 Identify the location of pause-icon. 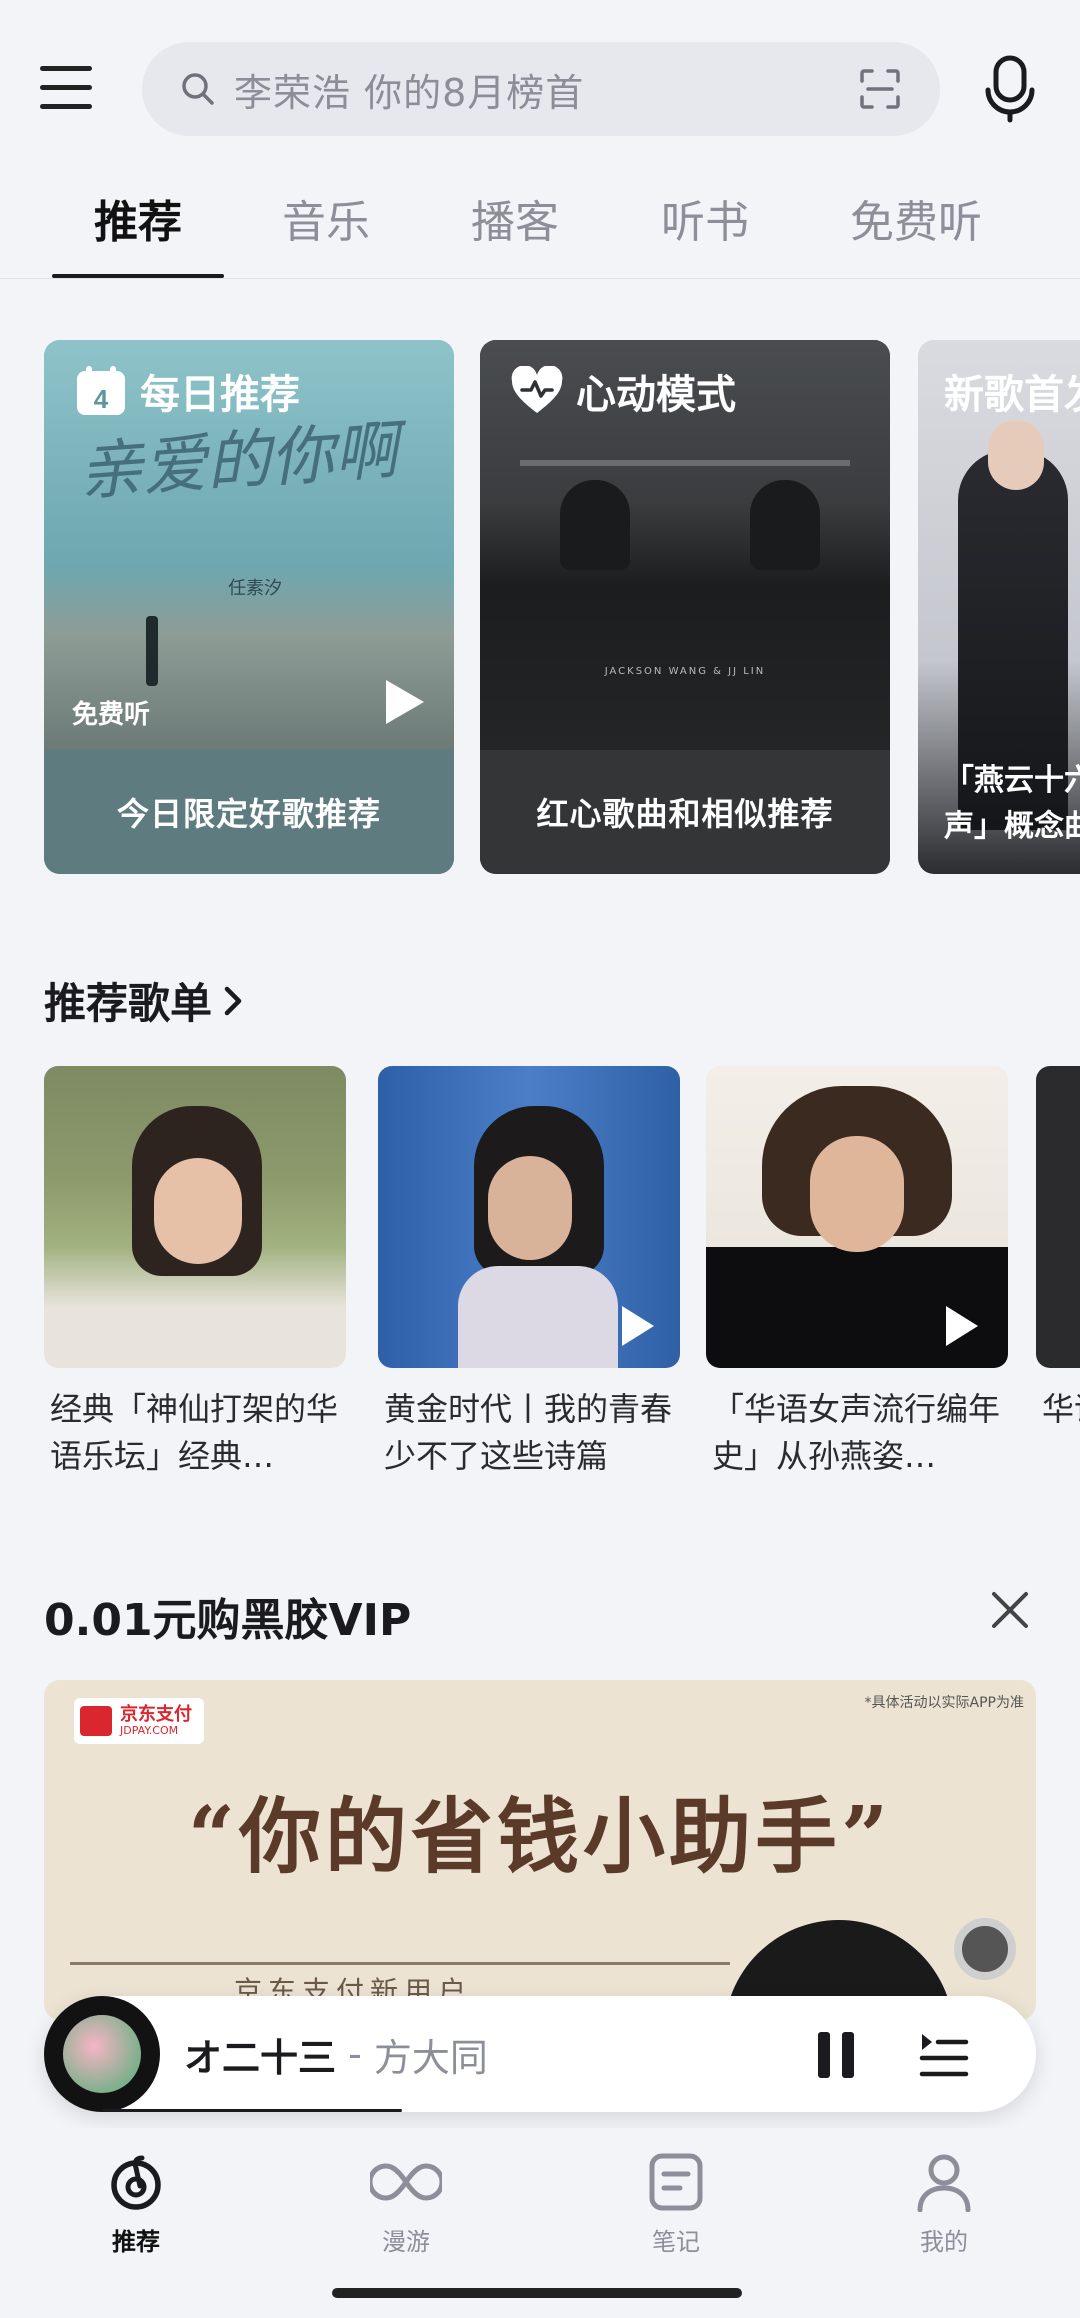
(836, 2055).